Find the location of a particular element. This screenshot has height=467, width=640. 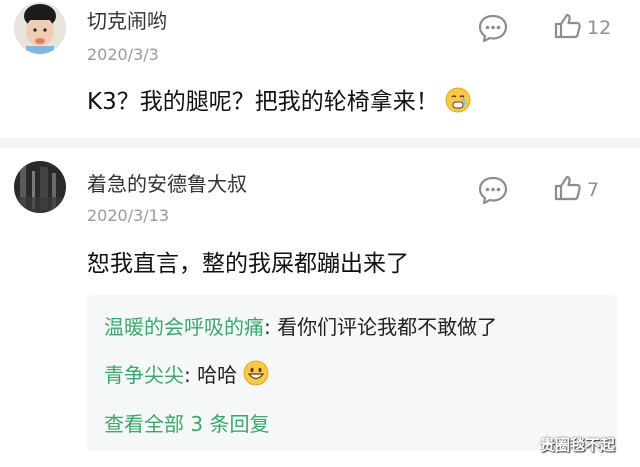

comment-divider is located at coordinates (320, 143).